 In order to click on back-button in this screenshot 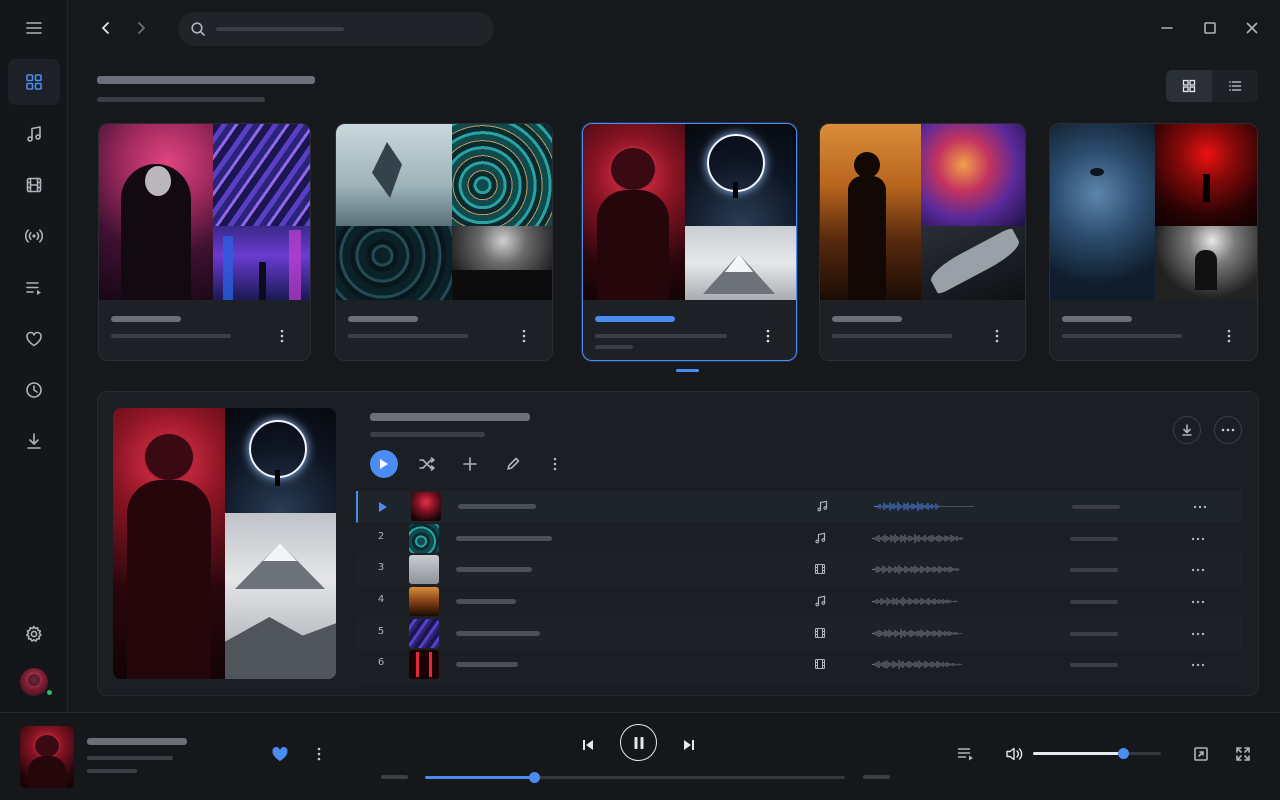, I will do `click(106, 28)`.